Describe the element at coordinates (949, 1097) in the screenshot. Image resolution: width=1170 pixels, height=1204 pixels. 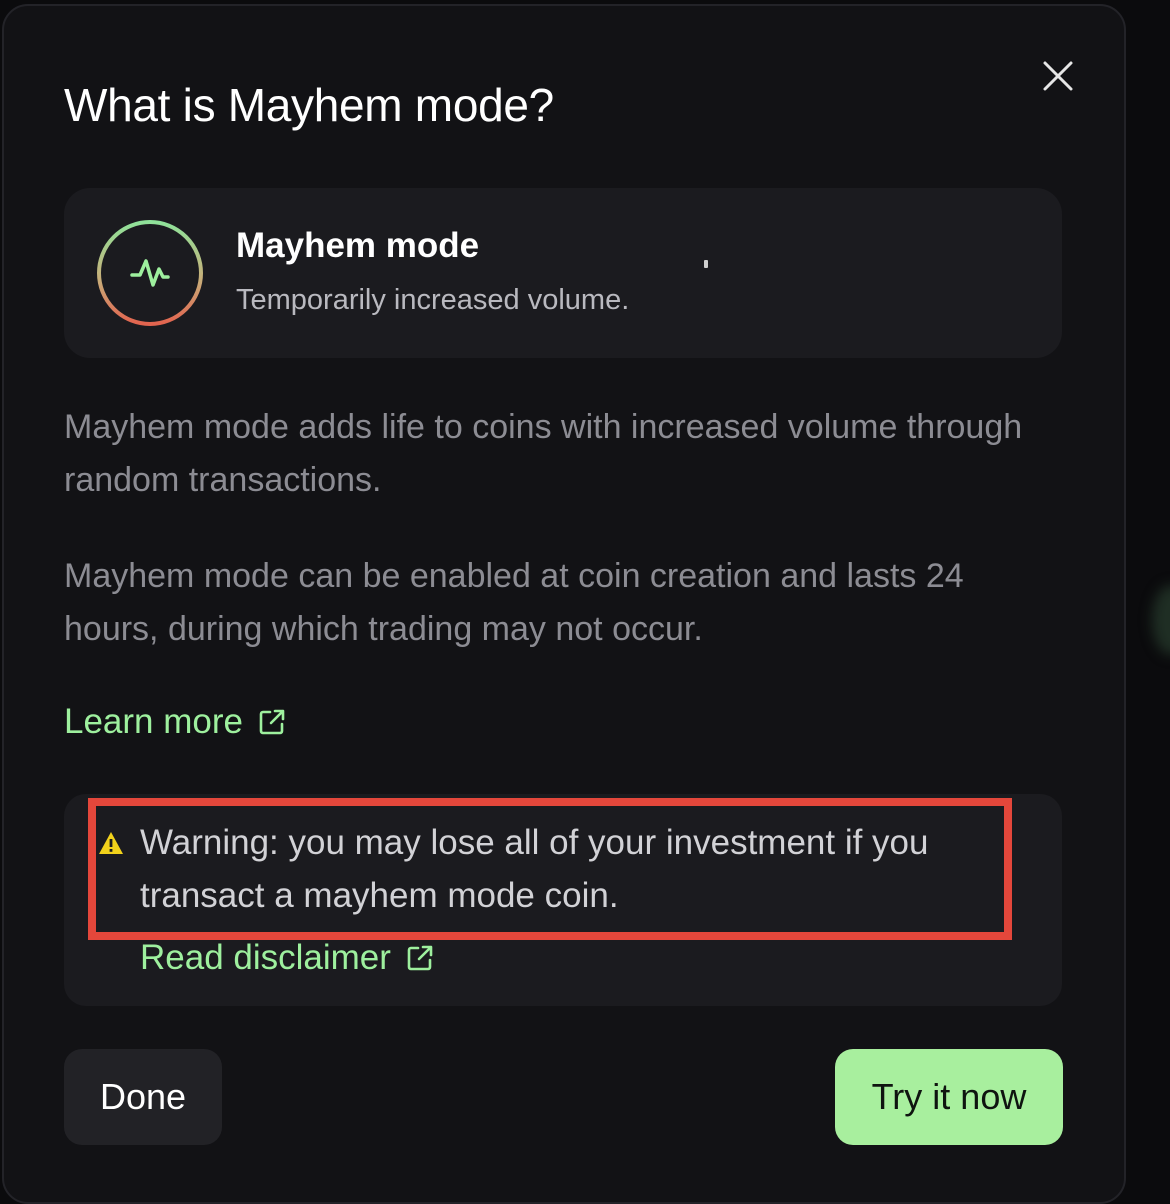
I see `try-it-now-button: Try it now` at that location.